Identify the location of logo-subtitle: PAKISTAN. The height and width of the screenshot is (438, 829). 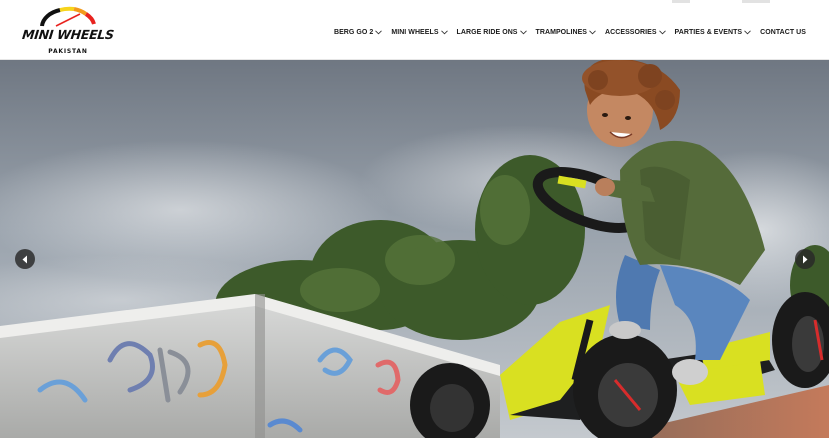
(68, 51).